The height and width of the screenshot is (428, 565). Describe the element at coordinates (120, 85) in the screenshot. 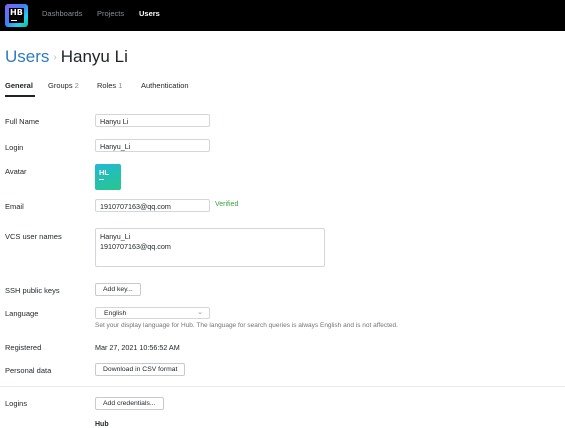

I see `roles-count-badge: 1` at that location.